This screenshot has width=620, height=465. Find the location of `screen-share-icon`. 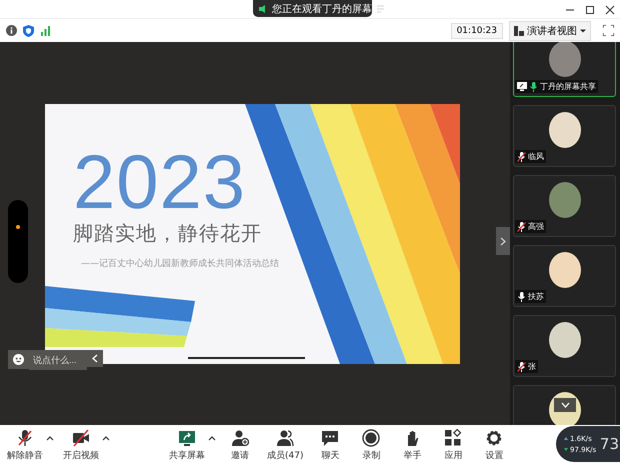

screen-share-icon is located at coordinates (187, 437).